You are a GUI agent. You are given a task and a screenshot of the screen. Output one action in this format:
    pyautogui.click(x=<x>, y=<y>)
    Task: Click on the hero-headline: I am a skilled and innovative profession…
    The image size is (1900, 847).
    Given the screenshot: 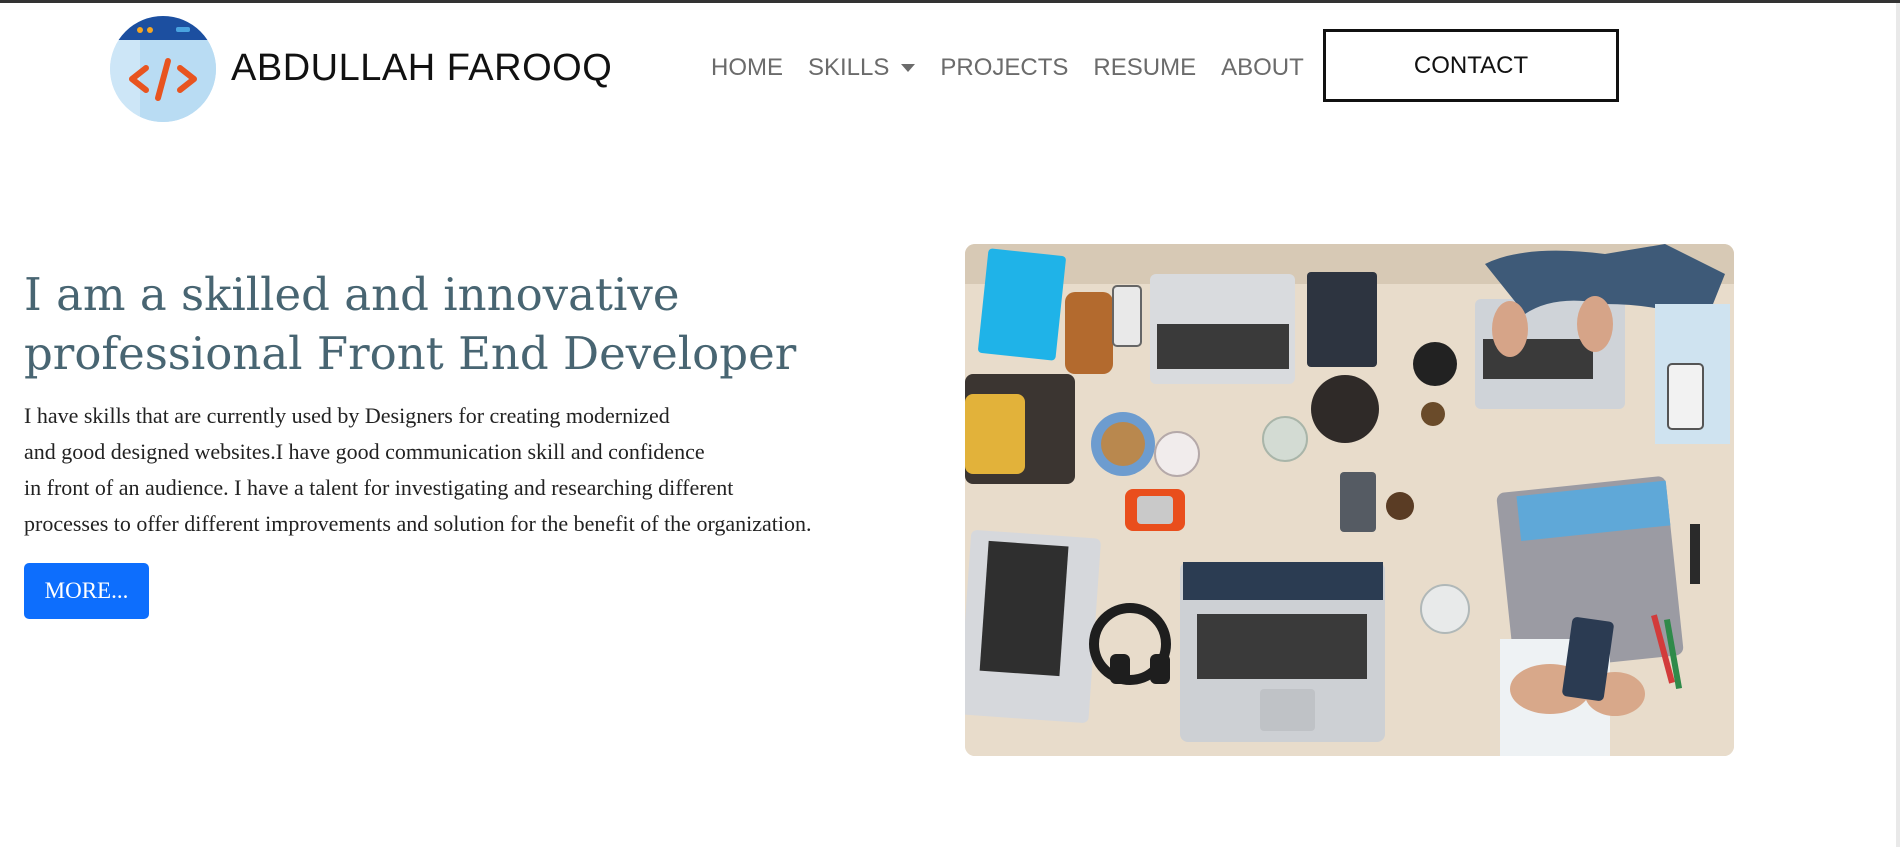 What is the action you would take?
    pyautogui.click(x=474, y=324)
    